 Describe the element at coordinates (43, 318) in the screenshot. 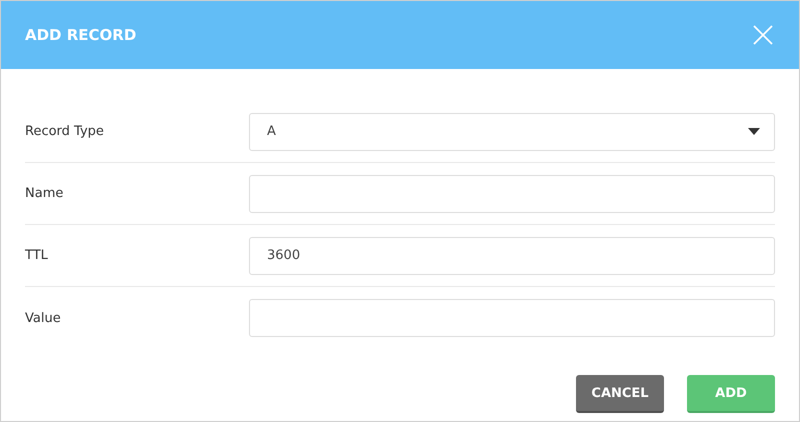

I see `field-label: Value` at that location.